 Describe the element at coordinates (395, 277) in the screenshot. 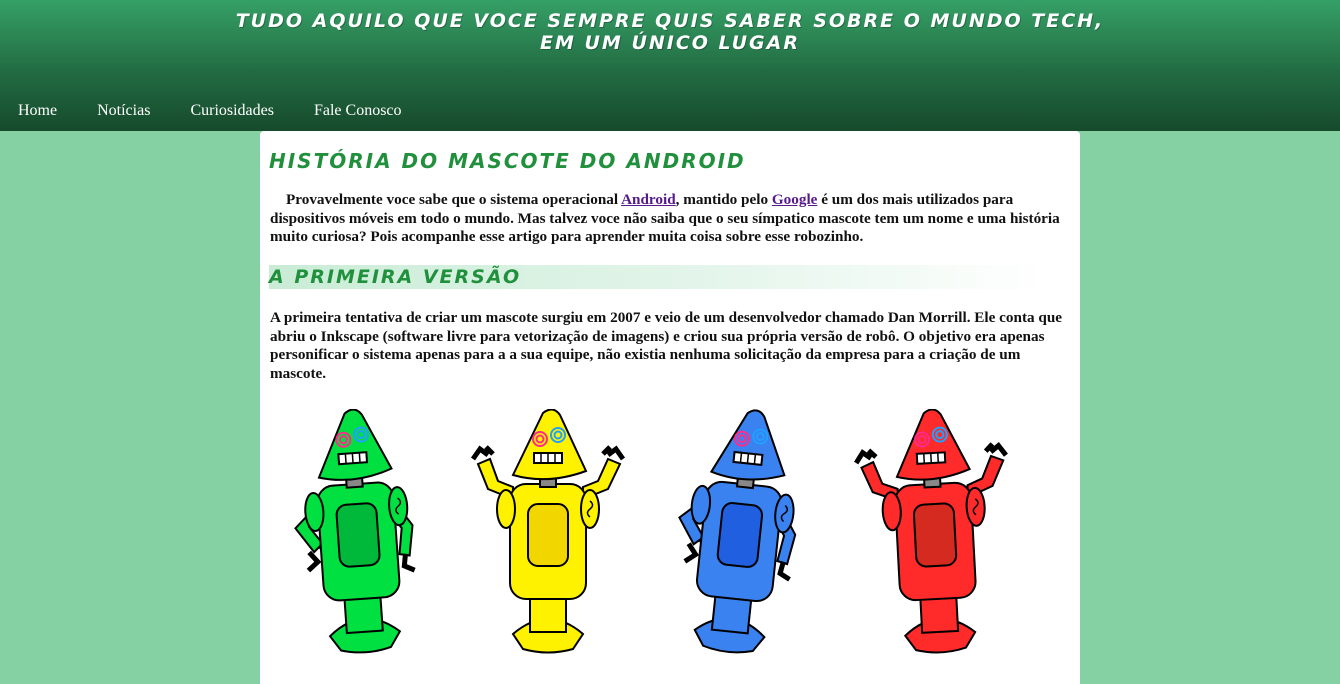

I see `section-heading: A primeira versão` at that location.